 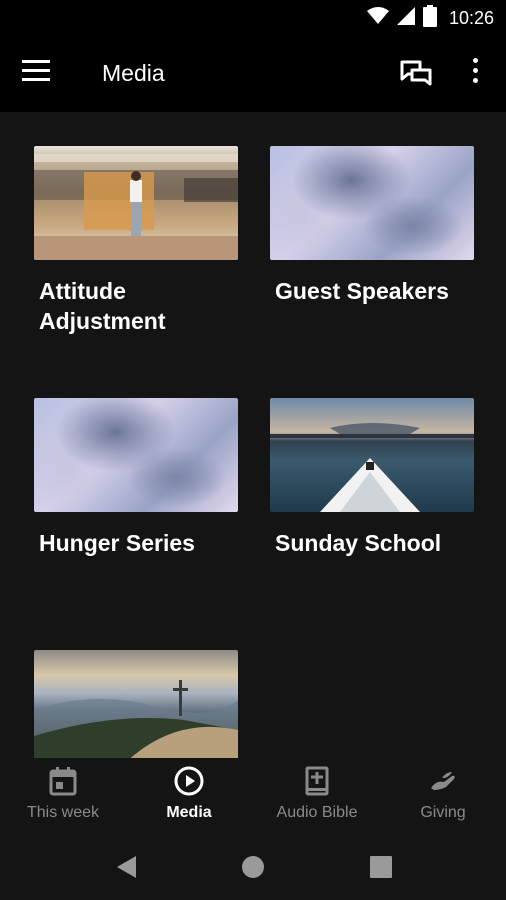 I want to click on bottom-navigation: This week Media Audio Bible Giving, so click(x=253, y=796).